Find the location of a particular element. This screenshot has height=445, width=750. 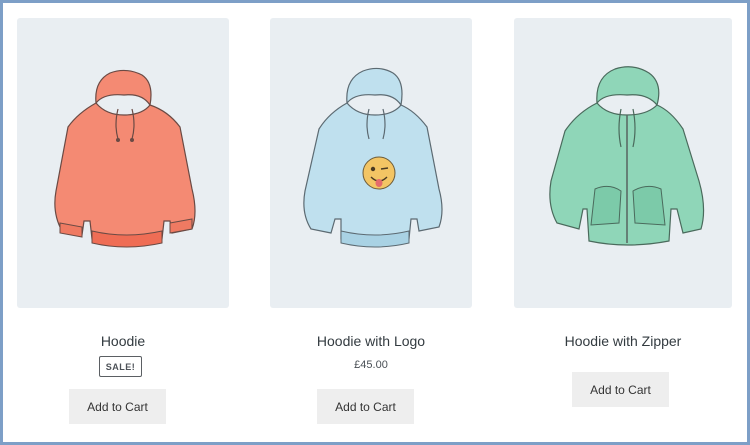

product-name: Hoodie is located at coordinates (123, 341).